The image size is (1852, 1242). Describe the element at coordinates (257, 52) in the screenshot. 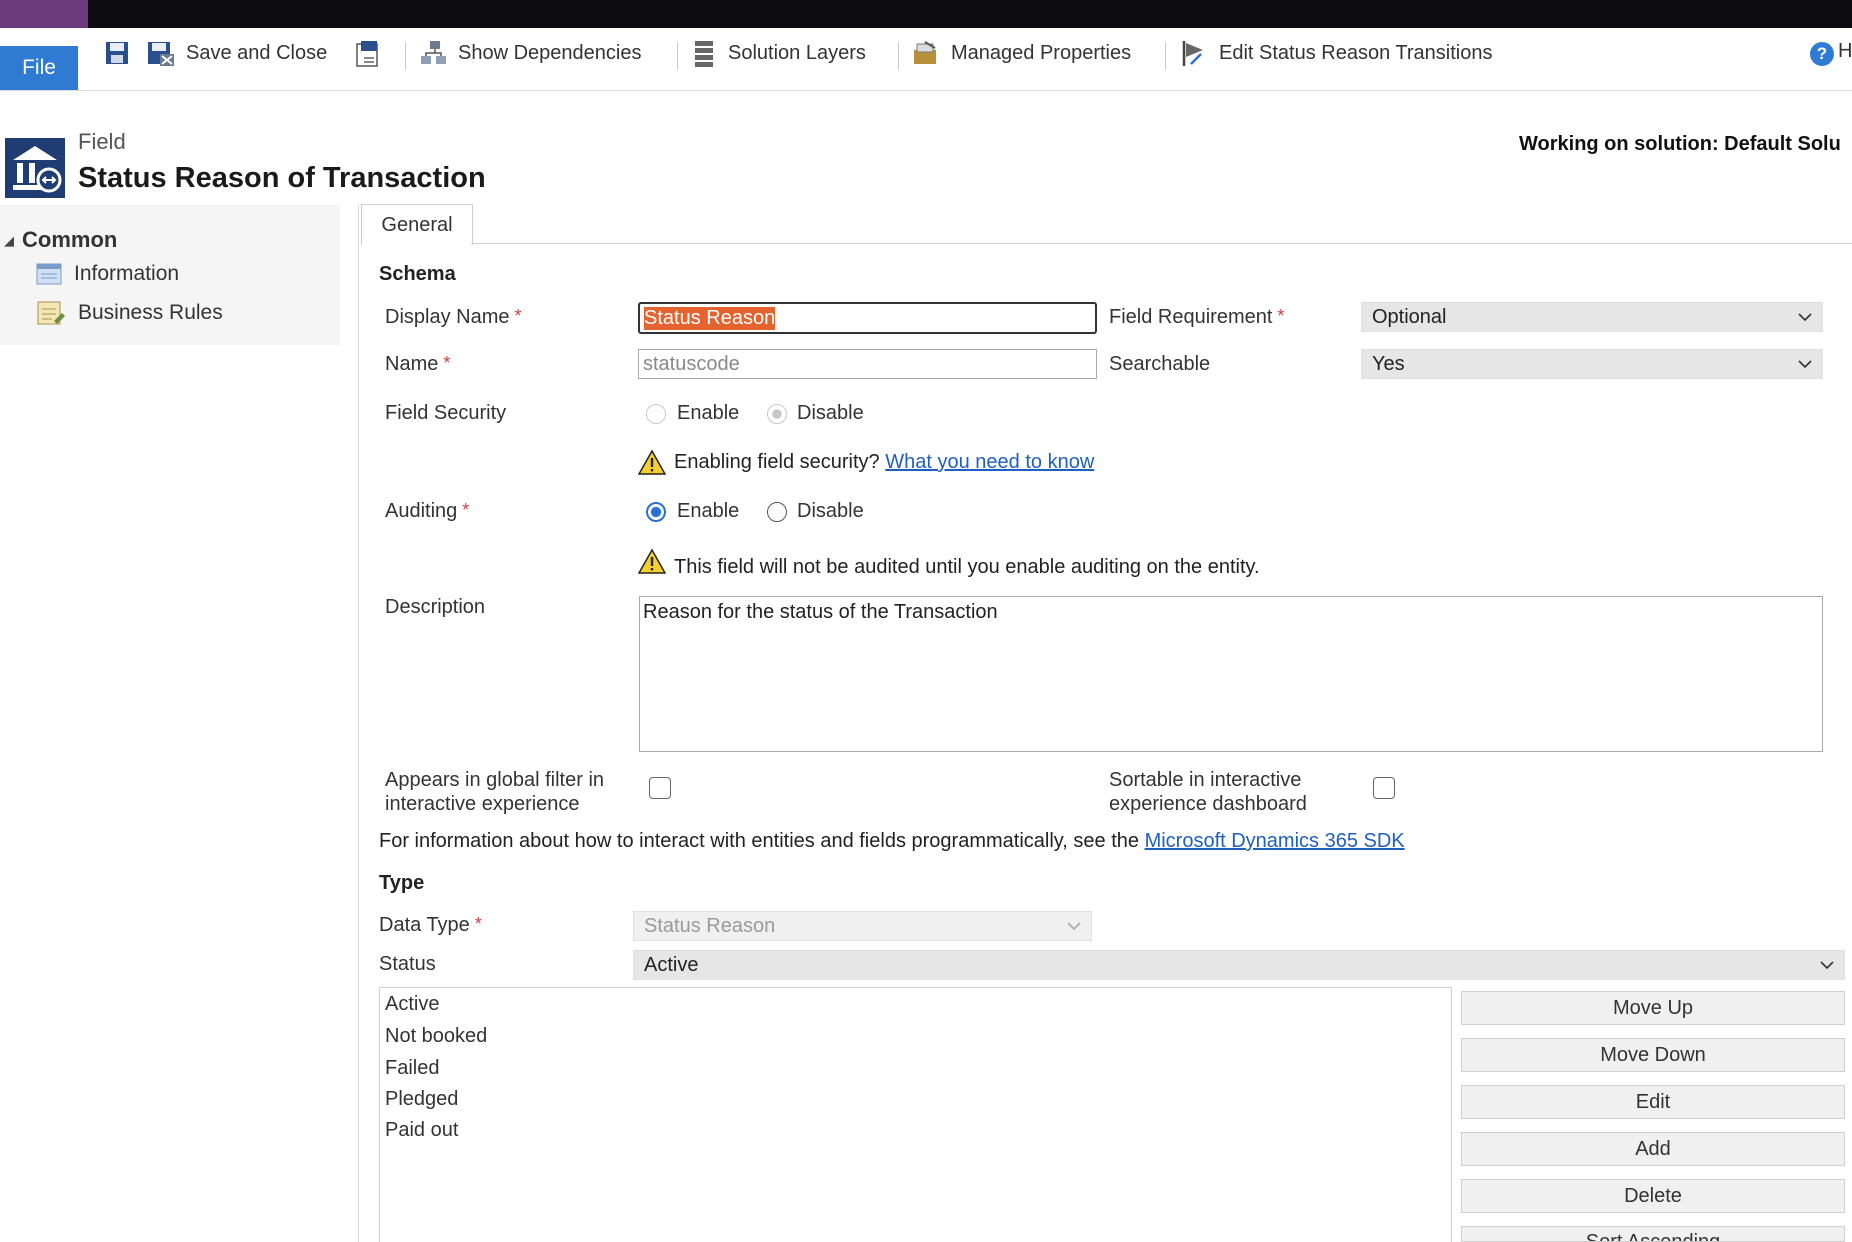

I see `save-and-close-label: Save and Close` at that location.